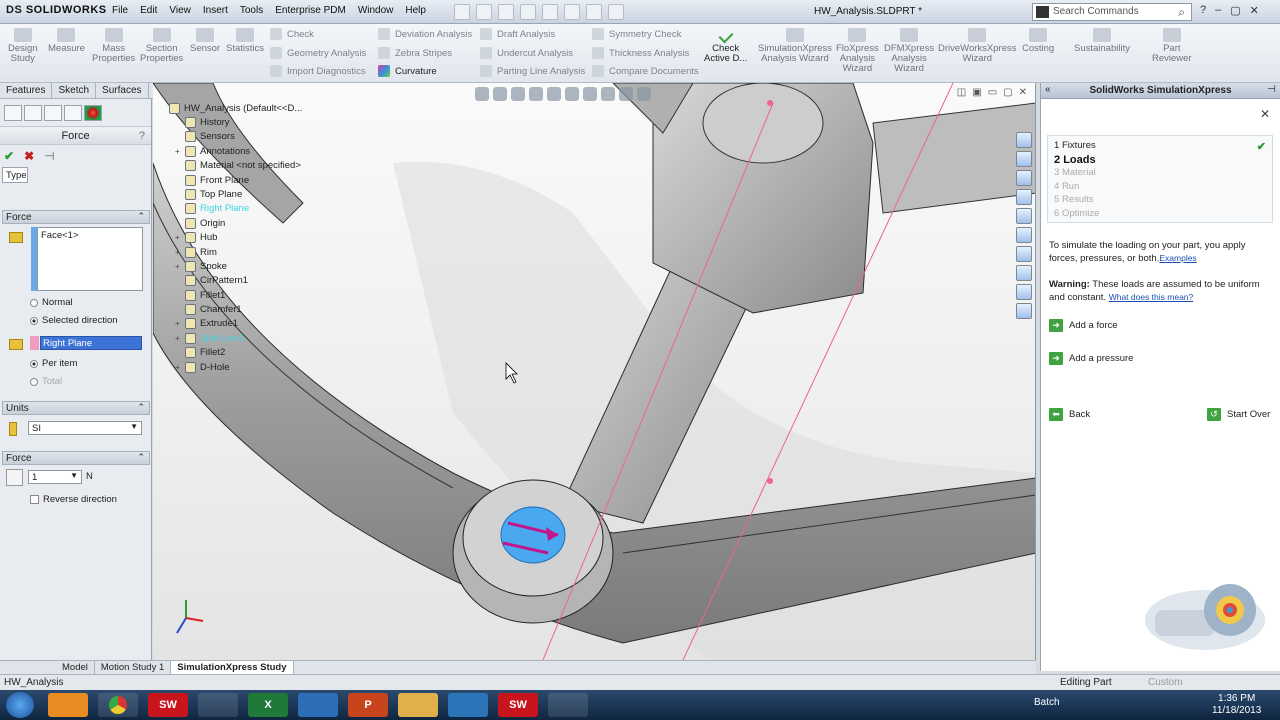 The image size is (1280, 720). Describe the element at coordinates (518, 705) in the screenshot. I see `solidworks-active-taskbar-icon: SW` at that location.